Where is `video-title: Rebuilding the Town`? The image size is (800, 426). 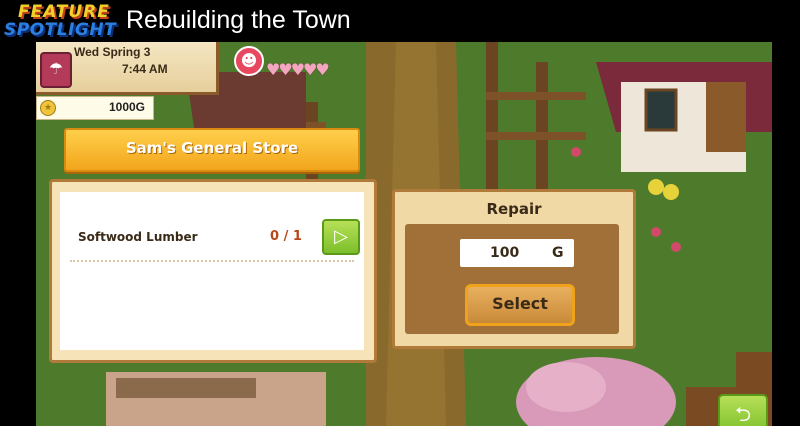
video-title: Rebuilding the Town is located at coordinates (238, 20).